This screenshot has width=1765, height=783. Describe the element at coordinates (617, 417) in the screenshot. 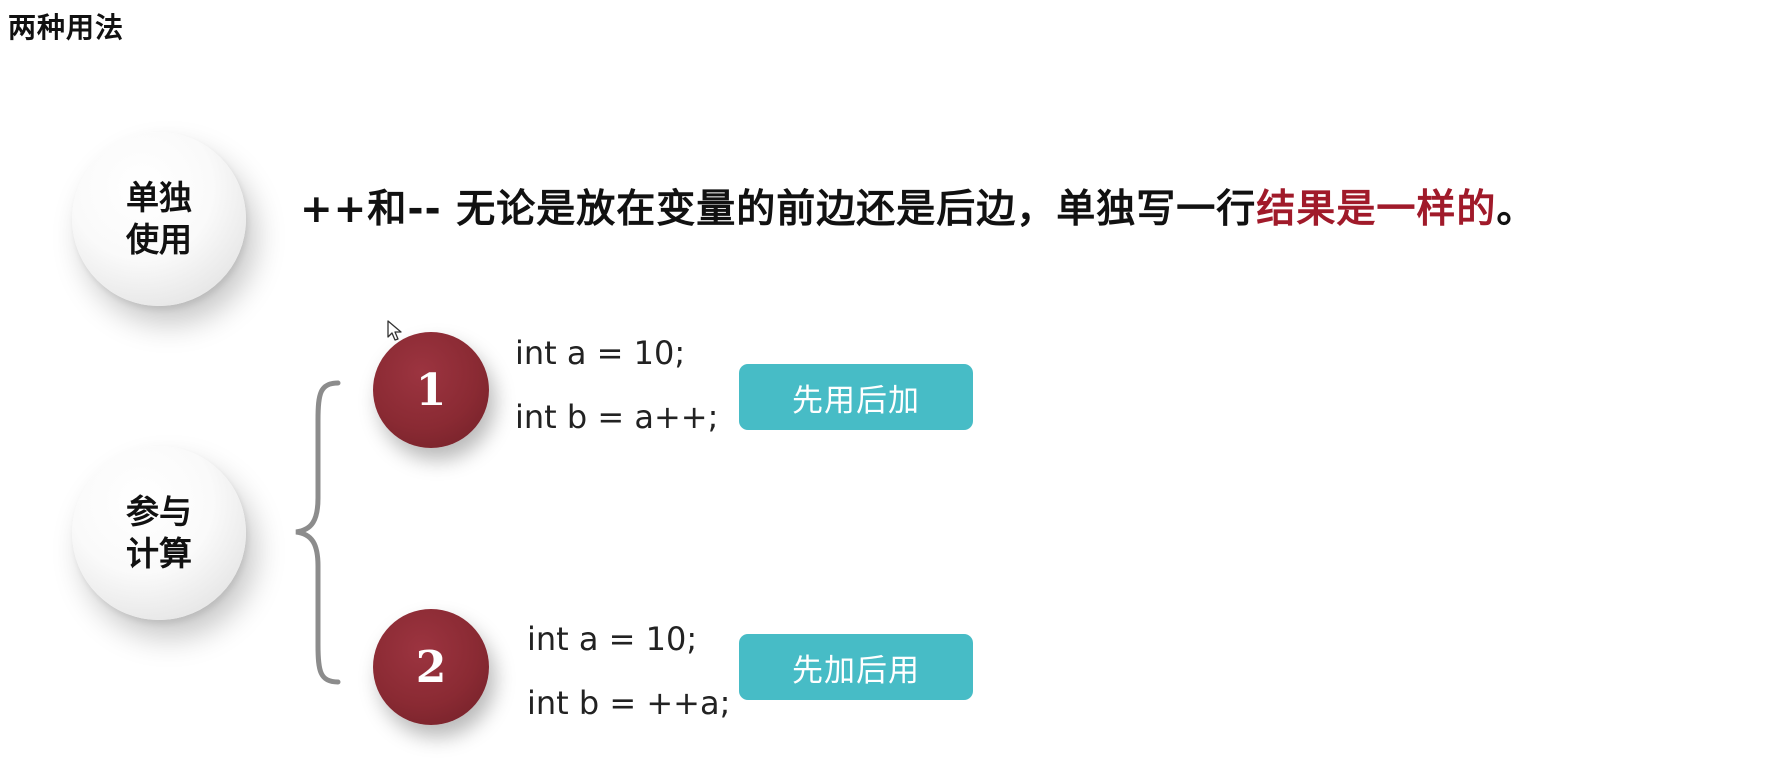

I see `case-1-code-line-2: int b = a++;` at that location.